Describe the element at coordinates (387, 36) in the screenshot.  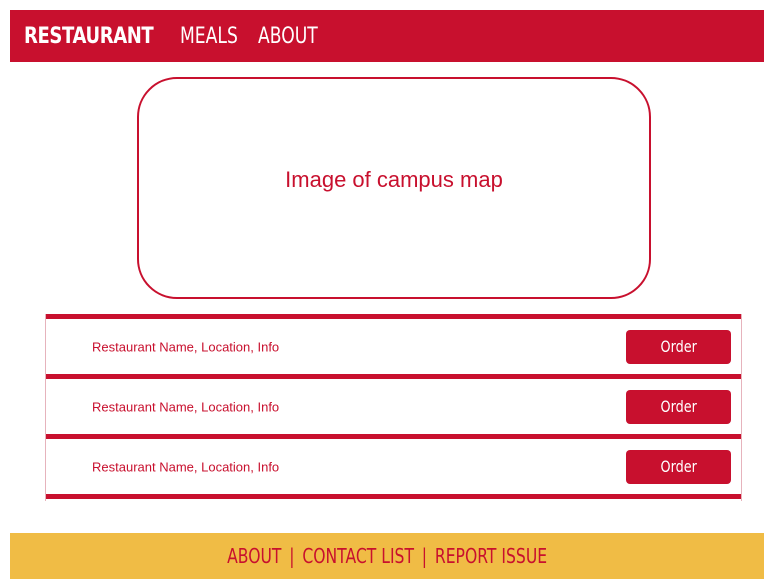
I see `top-nav-bar: RESTAURANT MEALS ABOUT` at that location.